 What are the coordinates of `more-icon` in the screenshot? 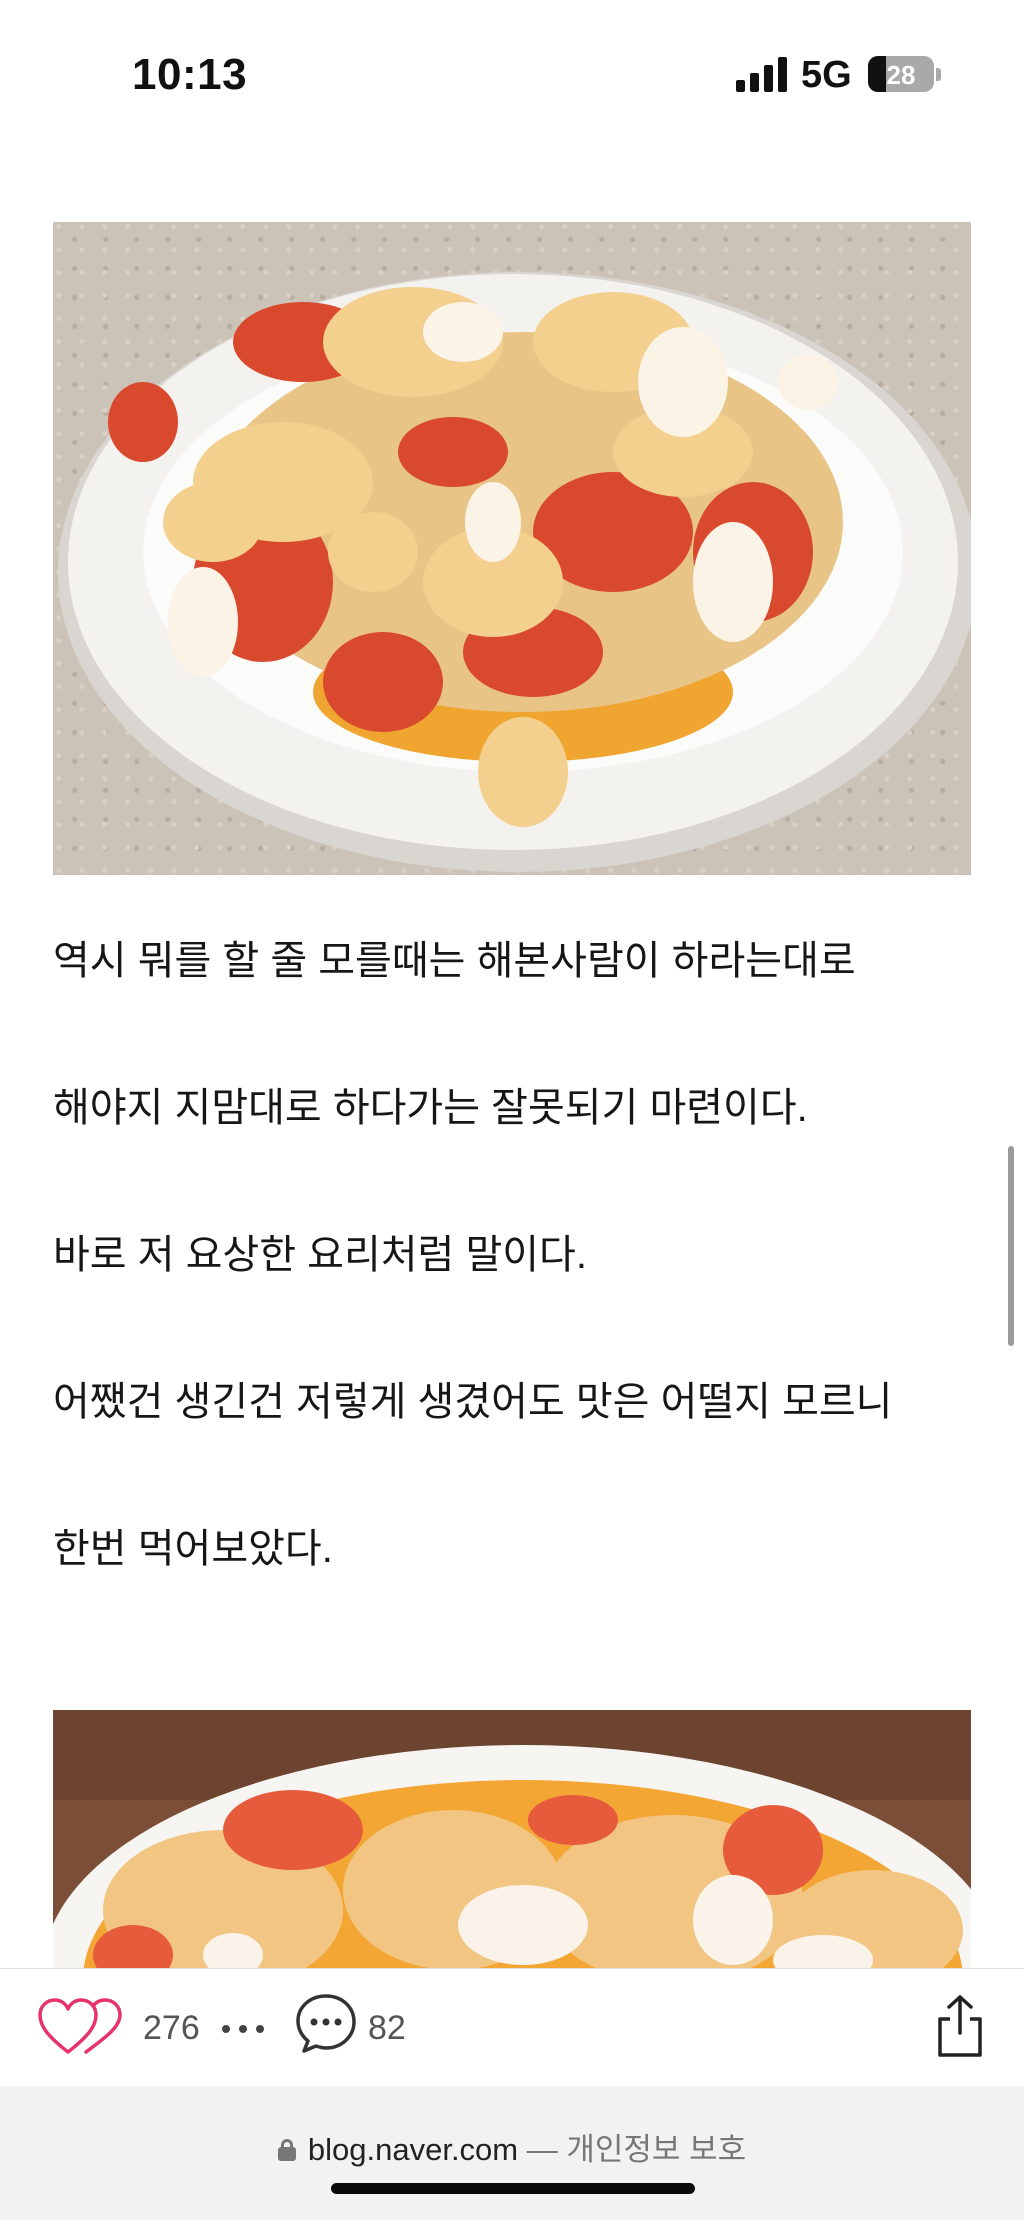 It's located at (244, 2030).